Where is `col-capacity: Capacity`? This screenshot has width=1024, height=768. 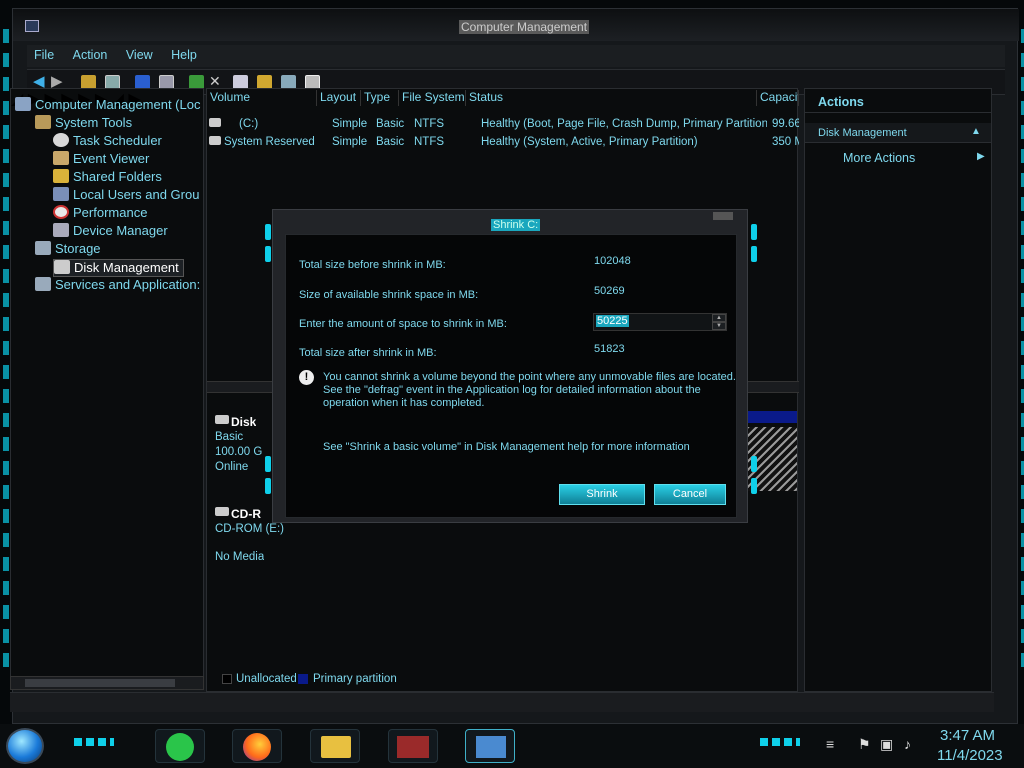 col-capacity: Capacity is located at coordinates (778, 98).